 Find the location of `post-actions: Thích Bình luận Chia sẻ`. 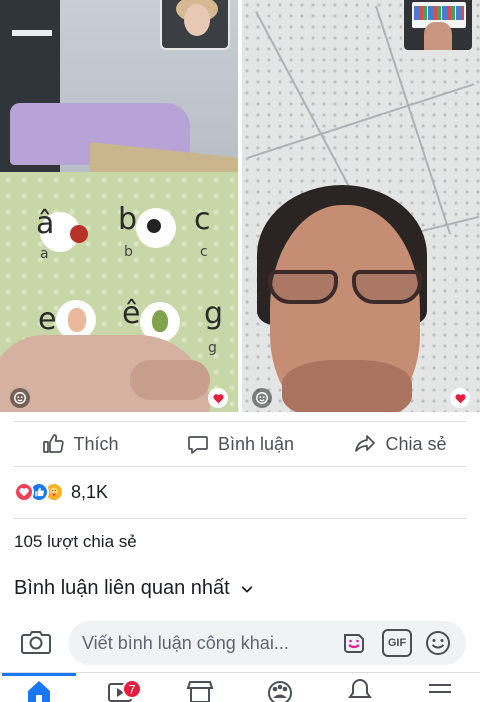

post-actions: Thích Bình luận Chia sẻ is located at coordinates (240, 444).